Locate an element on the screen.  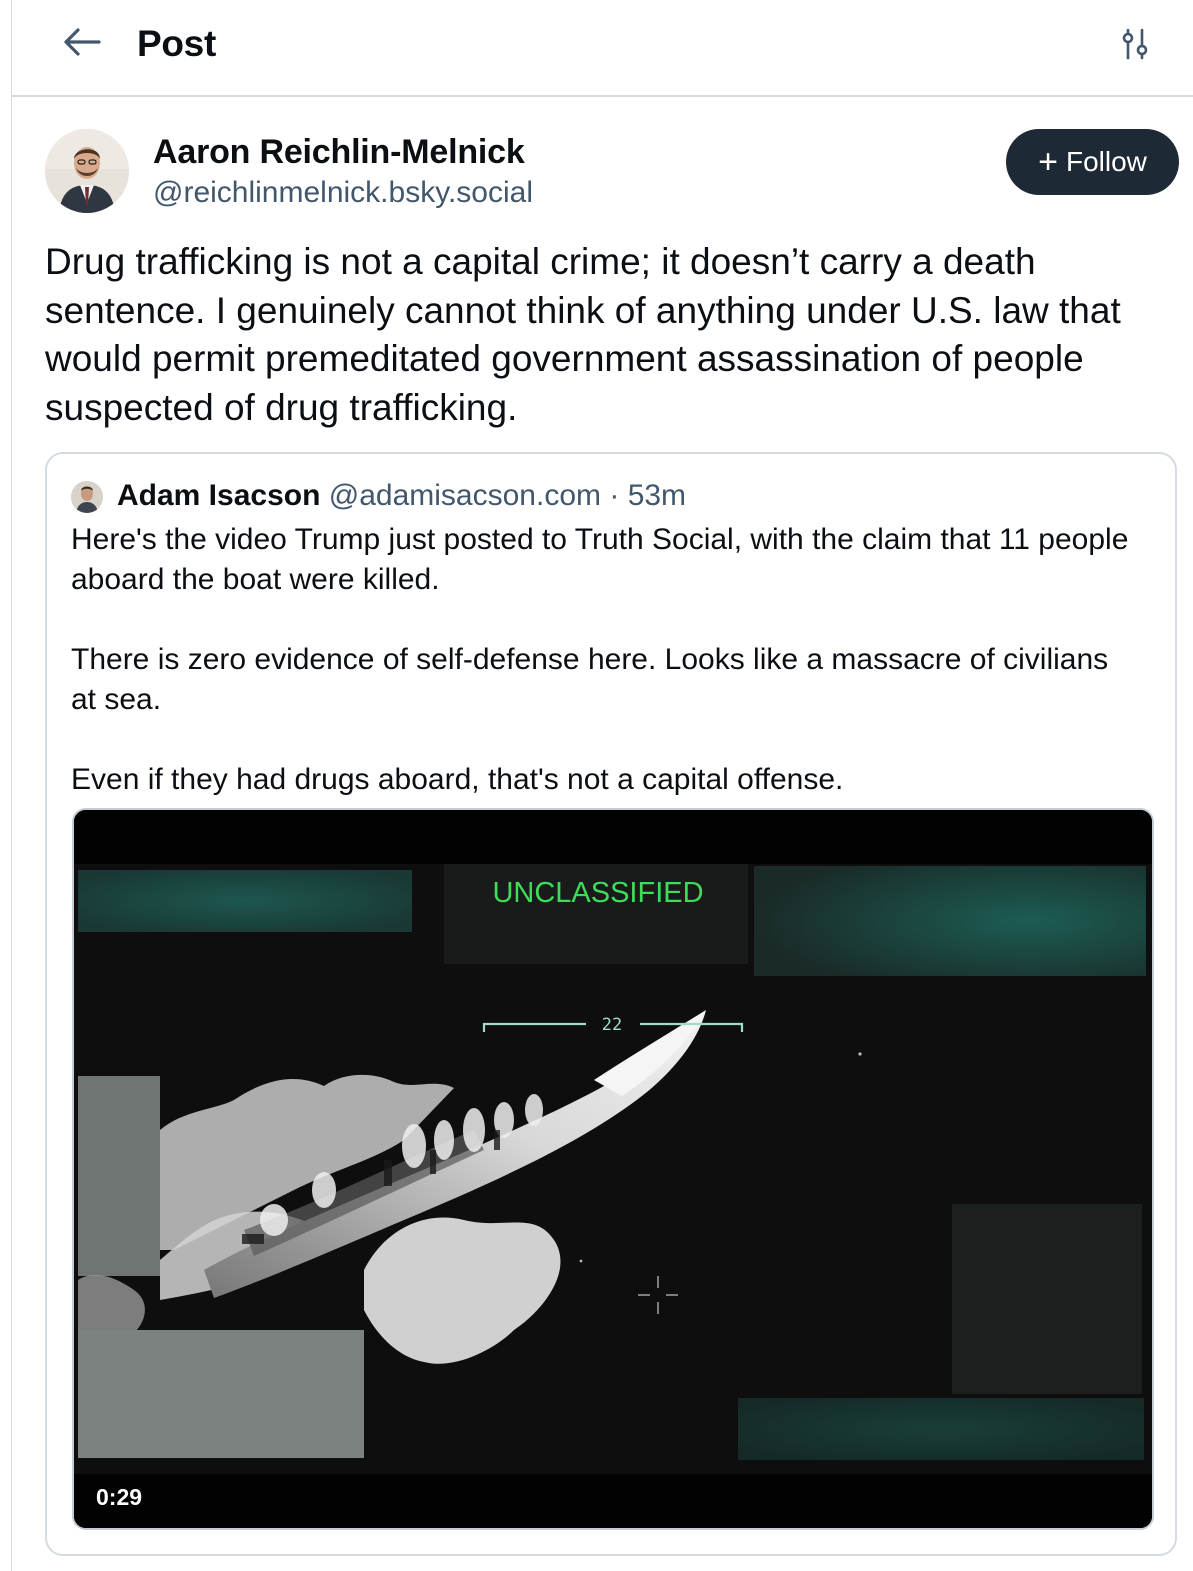
quoted-timestamp: 53m is located at coordinates (657, 495).